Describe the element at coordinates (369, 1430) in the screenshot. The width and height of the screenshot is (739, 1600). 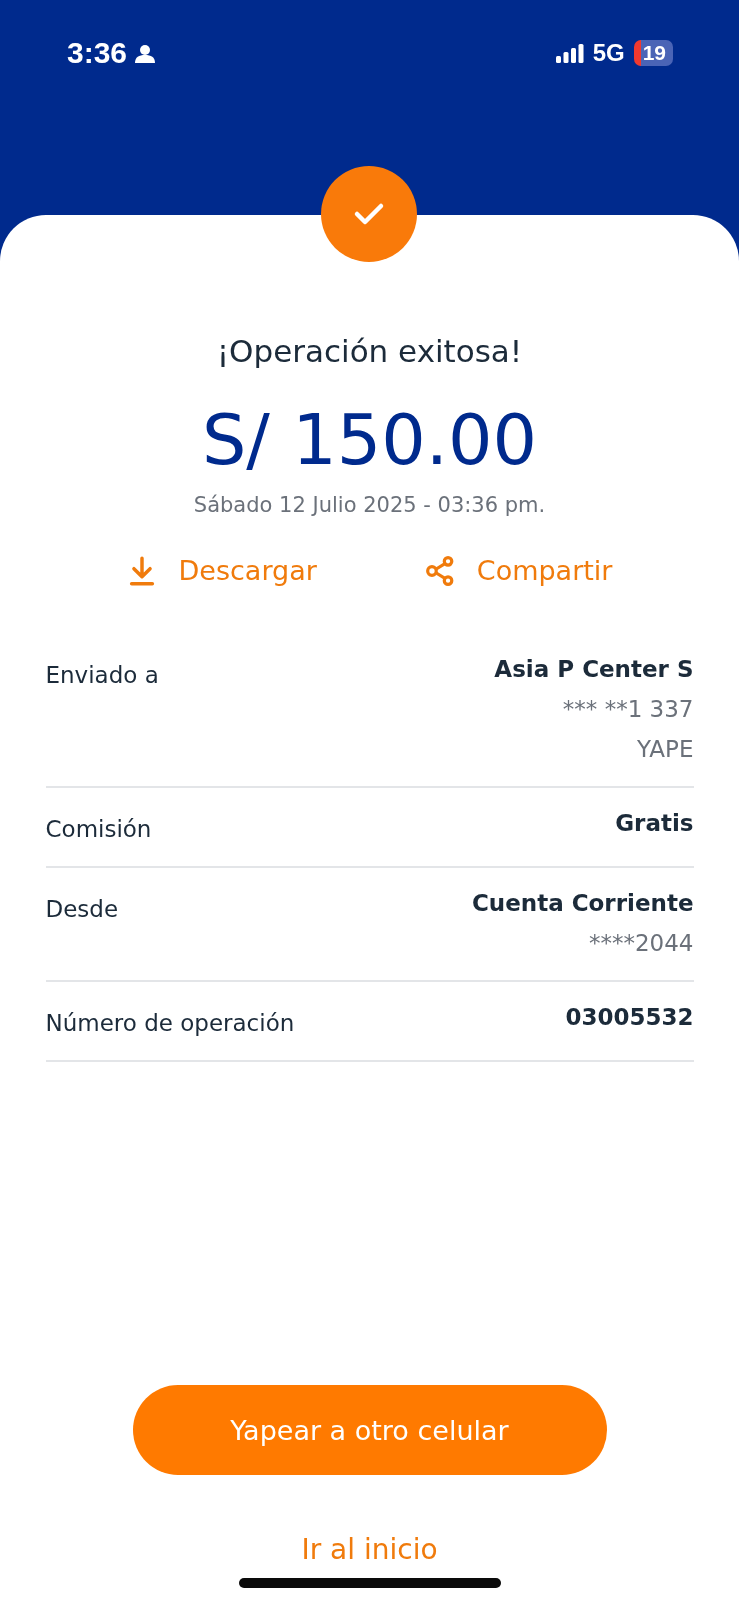
I see `primary-button: Yapear a otro celular` at that location.